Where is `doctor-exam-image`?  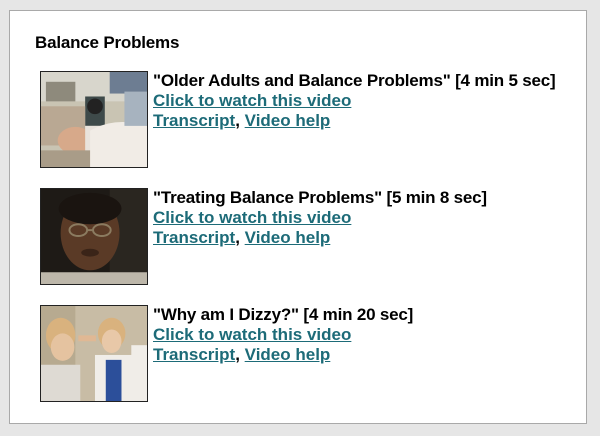 doctor-exam-image is located at coordinates (94, 119).